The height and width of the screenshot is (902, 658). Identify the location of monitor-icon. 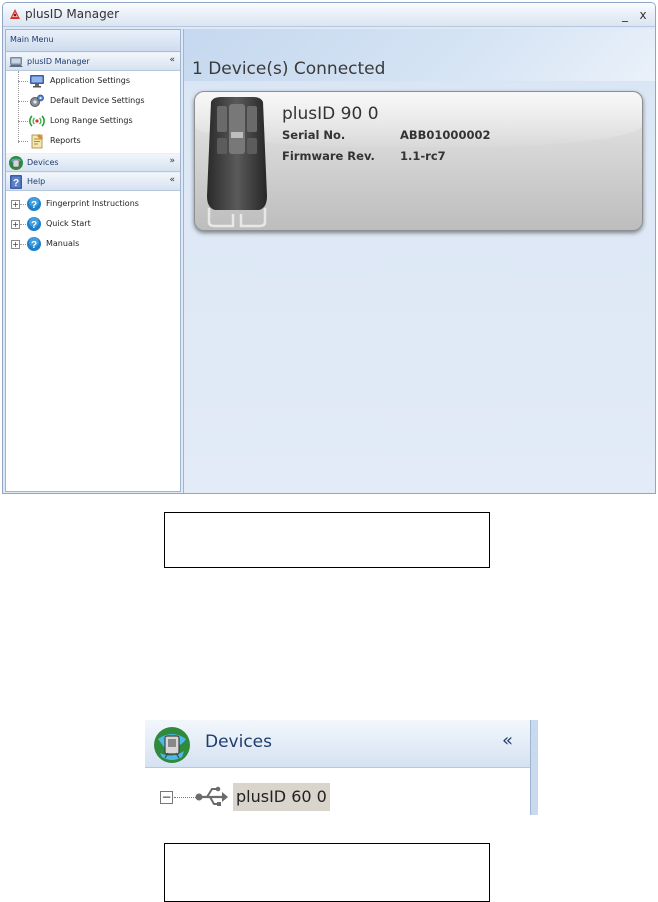
(37, 81).